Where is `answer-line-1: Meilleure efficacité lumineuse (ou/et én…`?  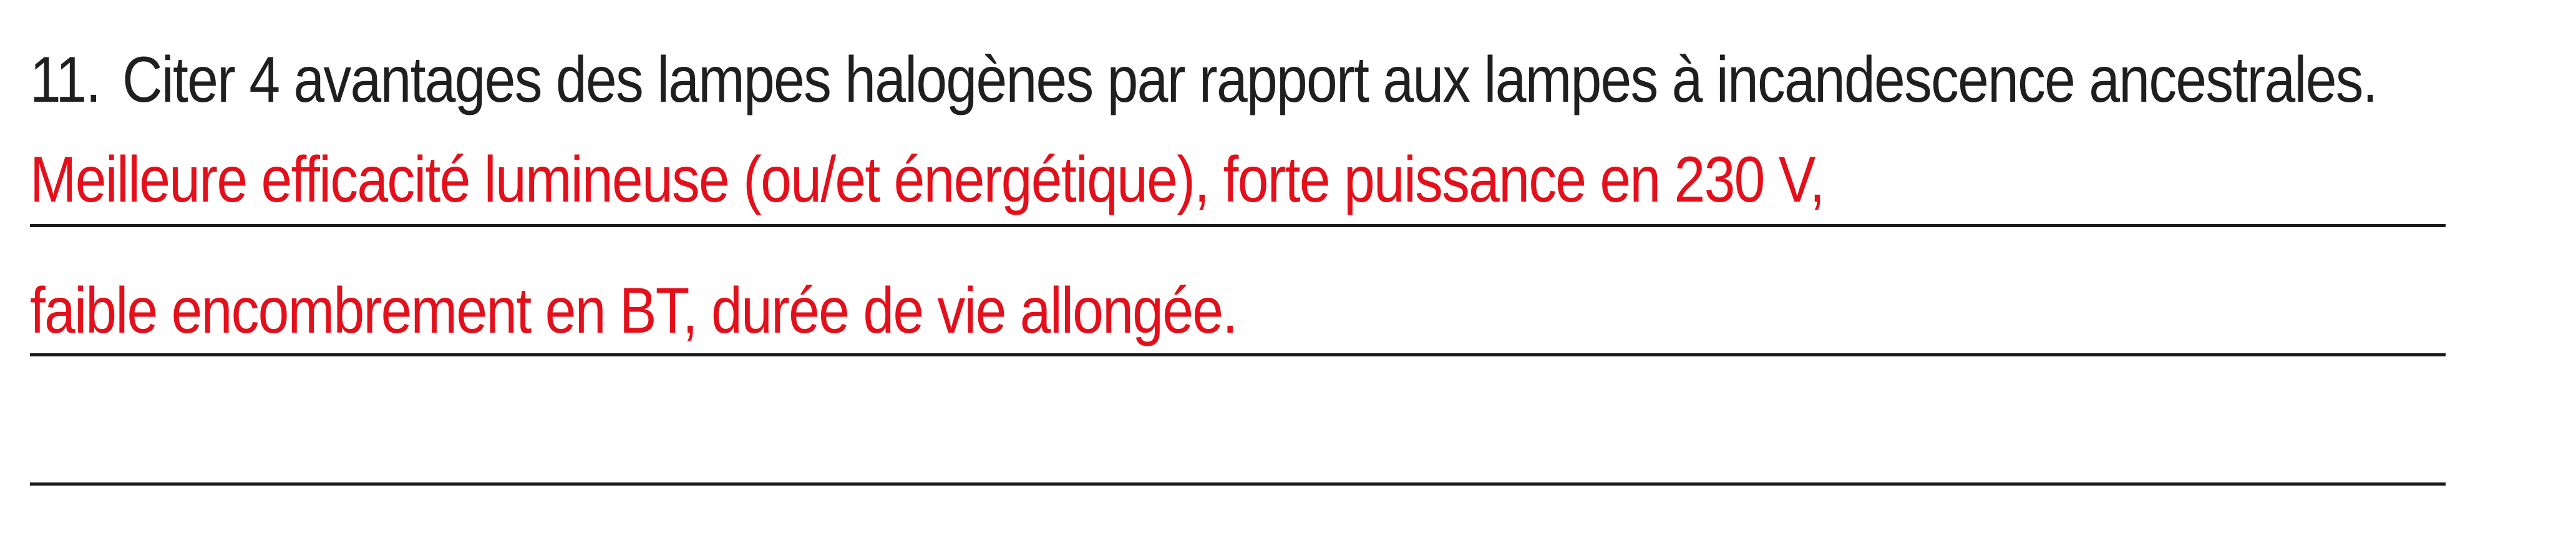
answer-line-1: Meilleure efficacité lumineuse (ou/et én… is located at coordinates (927, 180).